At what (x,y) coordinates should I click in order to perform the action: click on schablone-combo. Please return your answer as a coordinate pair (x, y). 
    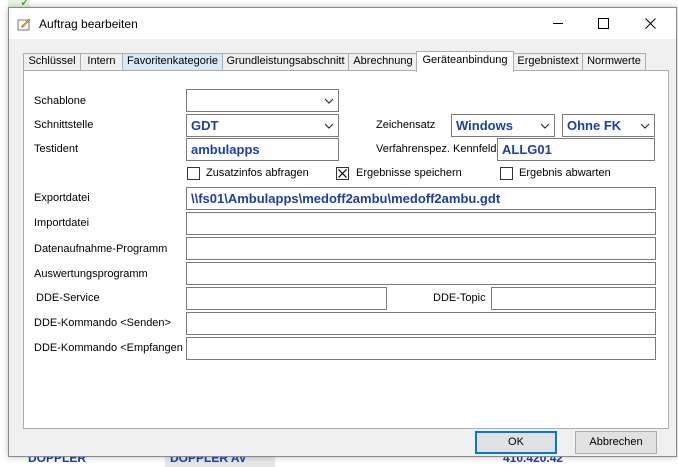
    Looking at the image, I should click on (262, 100).